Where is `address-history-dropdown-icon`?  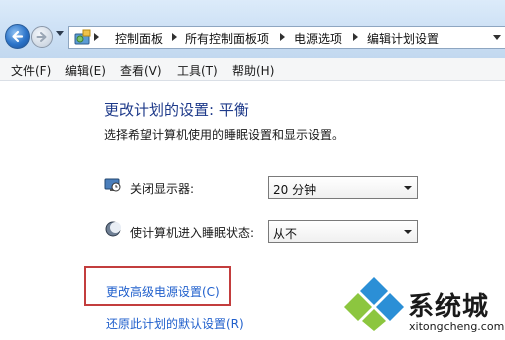
address-history-dropdown-icon is located at coordinates (497, 37).